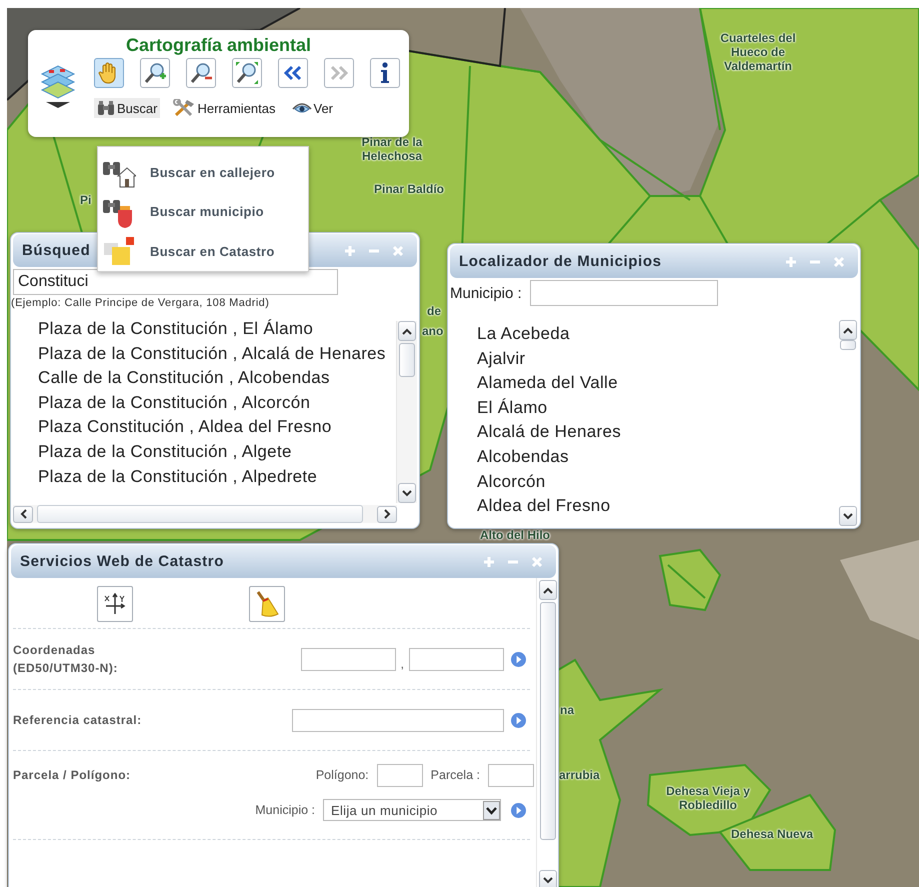 This screenshot has height=887, width=919. What do you see at coordinates (217, 477) in the screenshot?
I see `result-item: Plaza de la Constitución , Alpedrete` at bounding box center [217, 477].